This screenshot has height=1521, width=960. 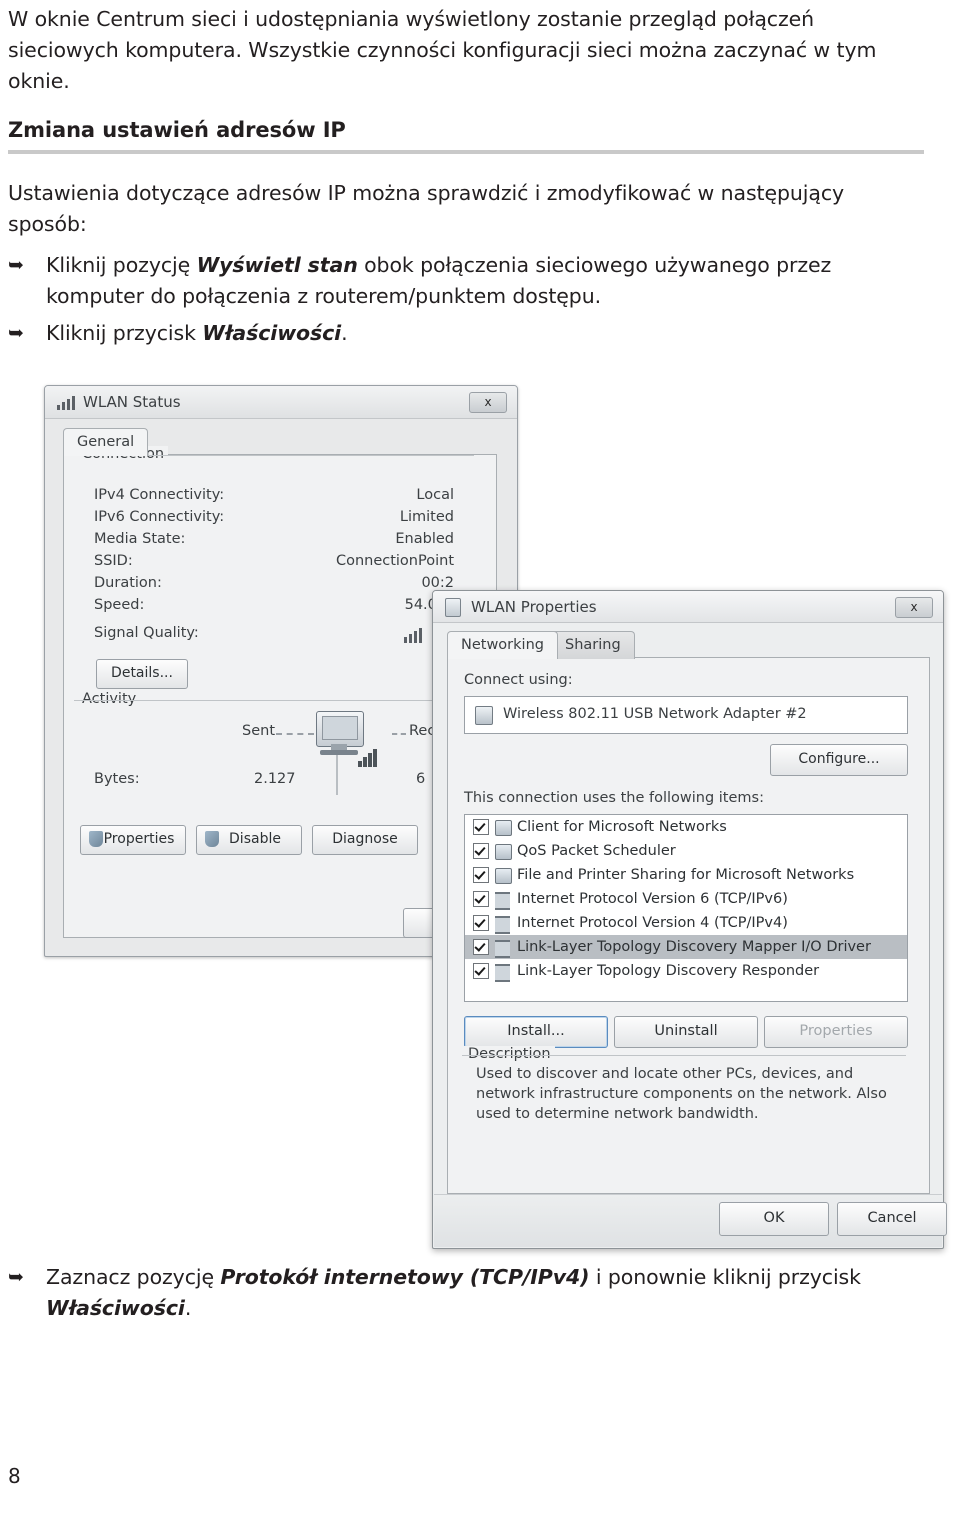 What do you see at coordinates (622, 827) in the screenshot?
I see `list-item-label: Client for Microsoft Networks` at bounding box center [622, 827].